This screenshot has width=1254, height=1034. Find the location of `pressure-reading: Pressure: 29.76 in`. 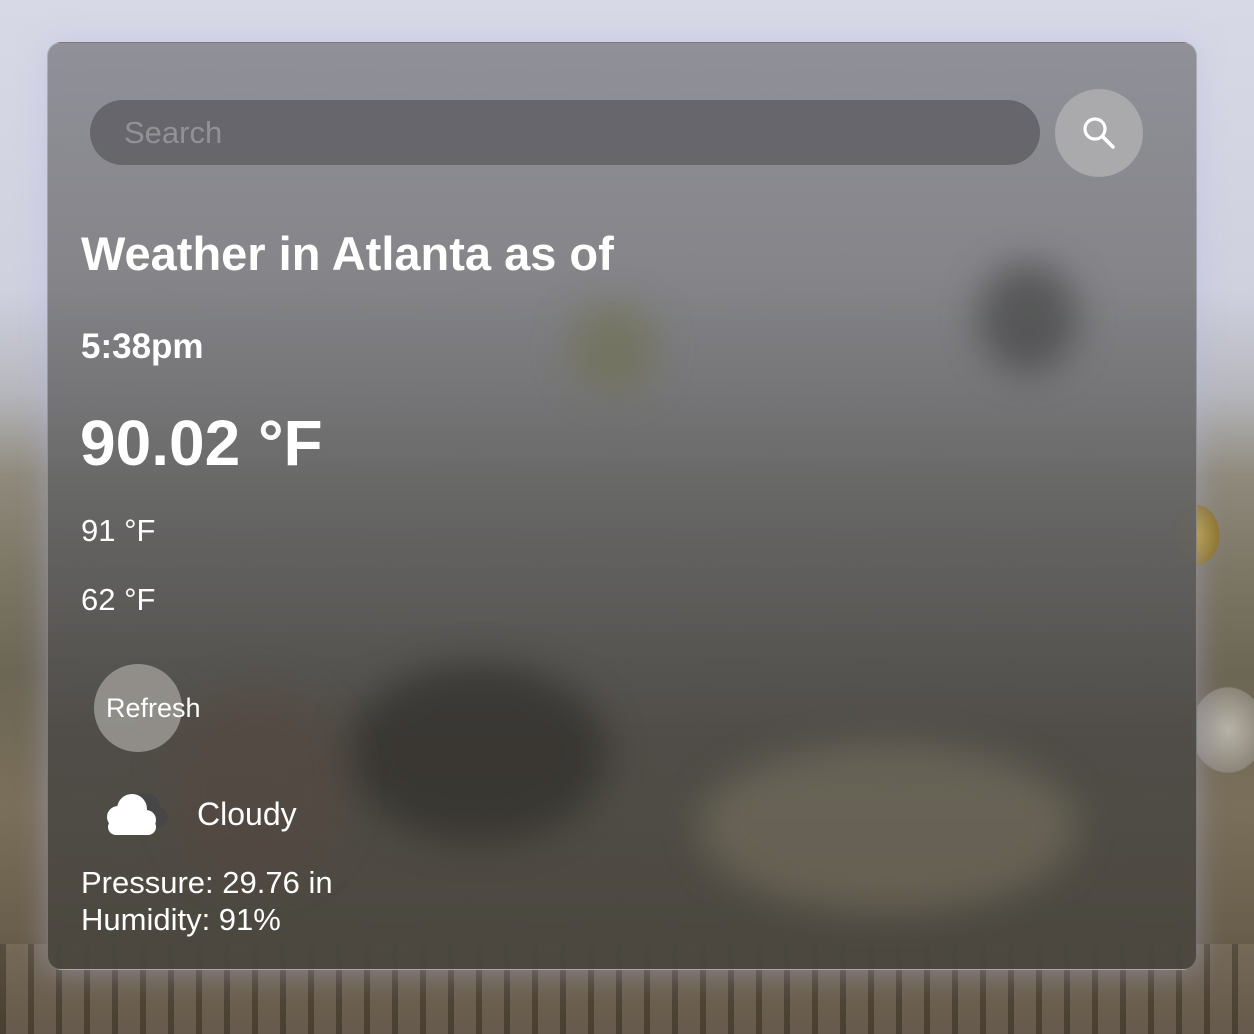

pressure-reading: Pressure: 29.76 in is located at coordinates (207, 882).